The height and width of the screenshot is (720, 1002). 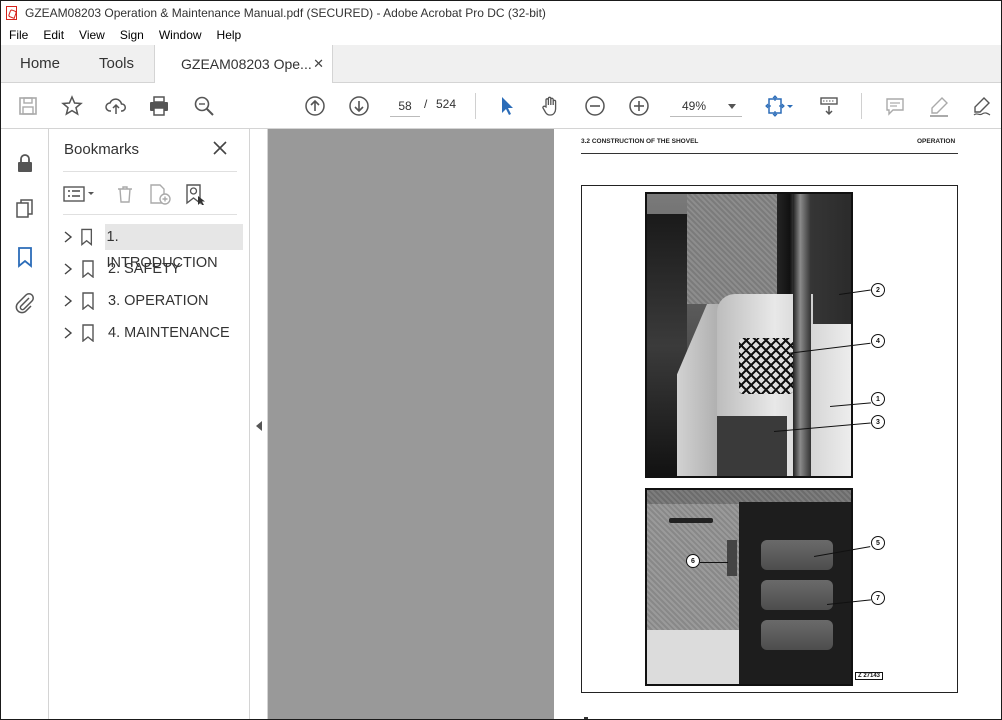 I want to click on acrobat-icon, so click(x=12, y=13).